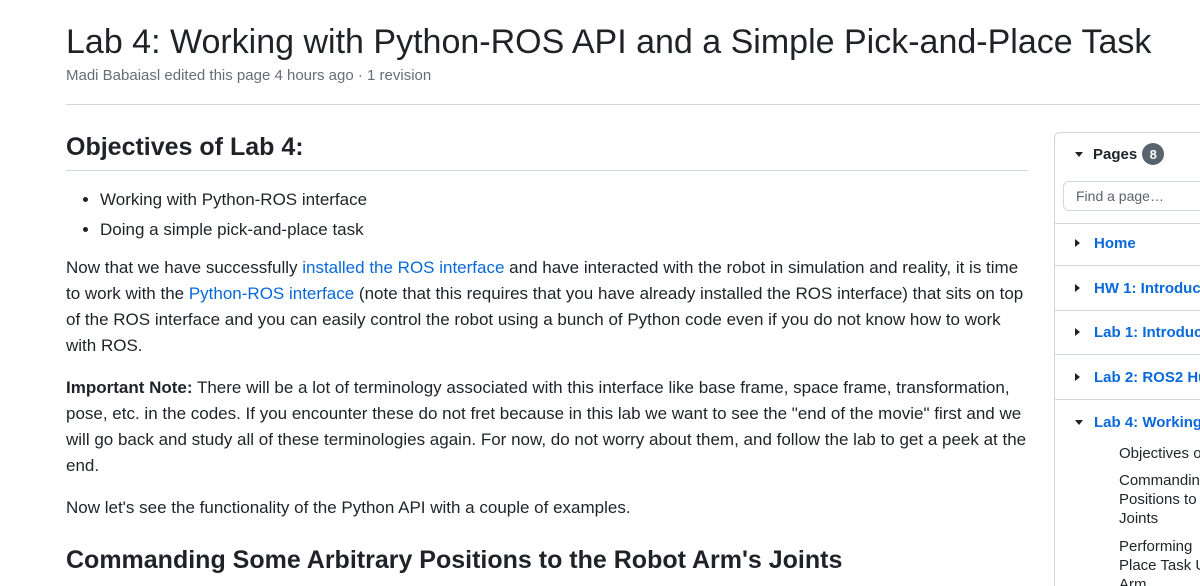  Describe the element at coordinates (564, 230) in the screenshot. I see `list-item: Doing a simple pick-and-place task` at that location.